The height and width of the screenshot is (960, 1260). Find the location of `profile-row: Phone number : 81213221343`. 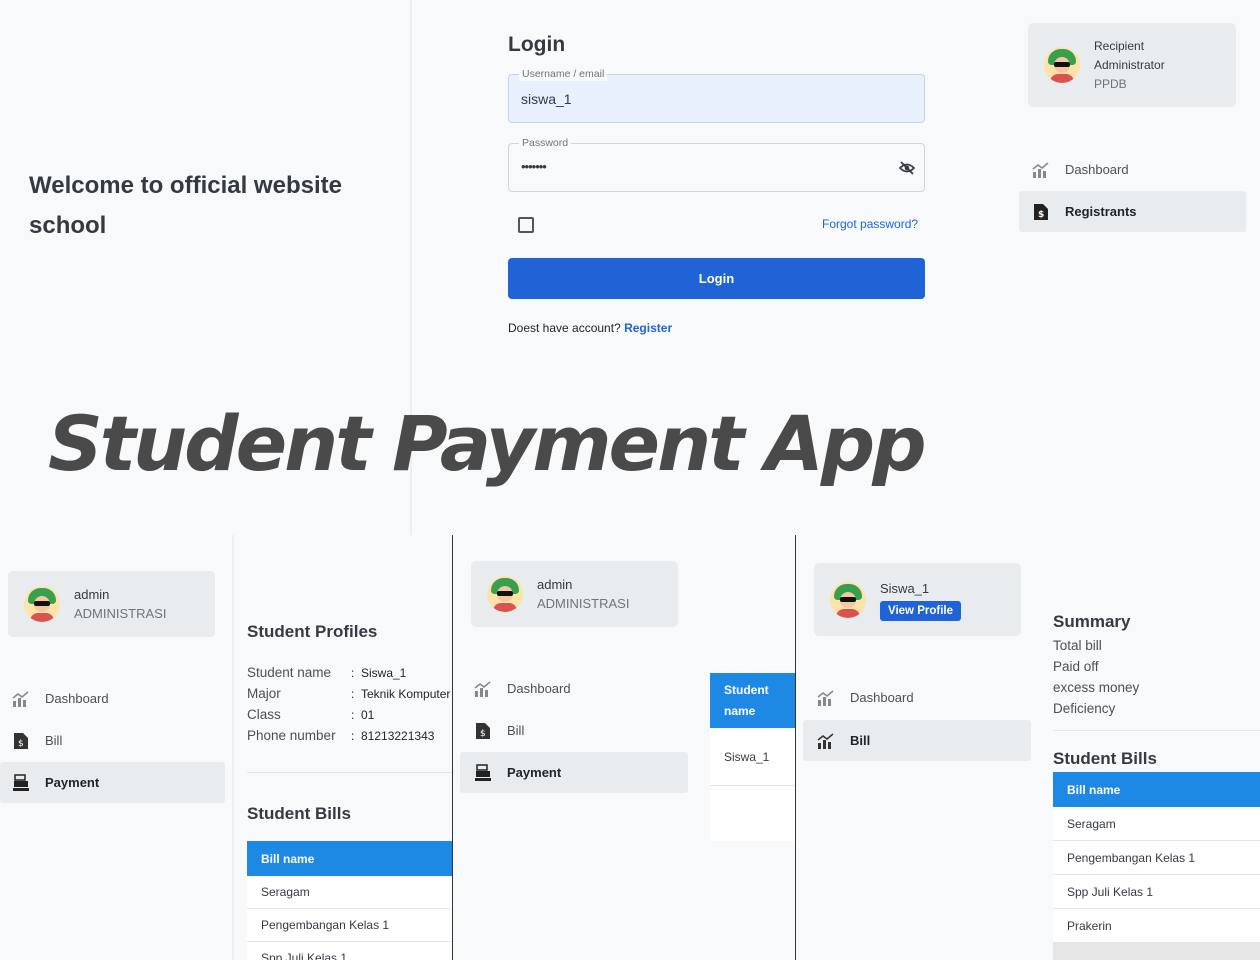

profile-row: Phone number : 81213221343 is located at coordinates (341, 735).